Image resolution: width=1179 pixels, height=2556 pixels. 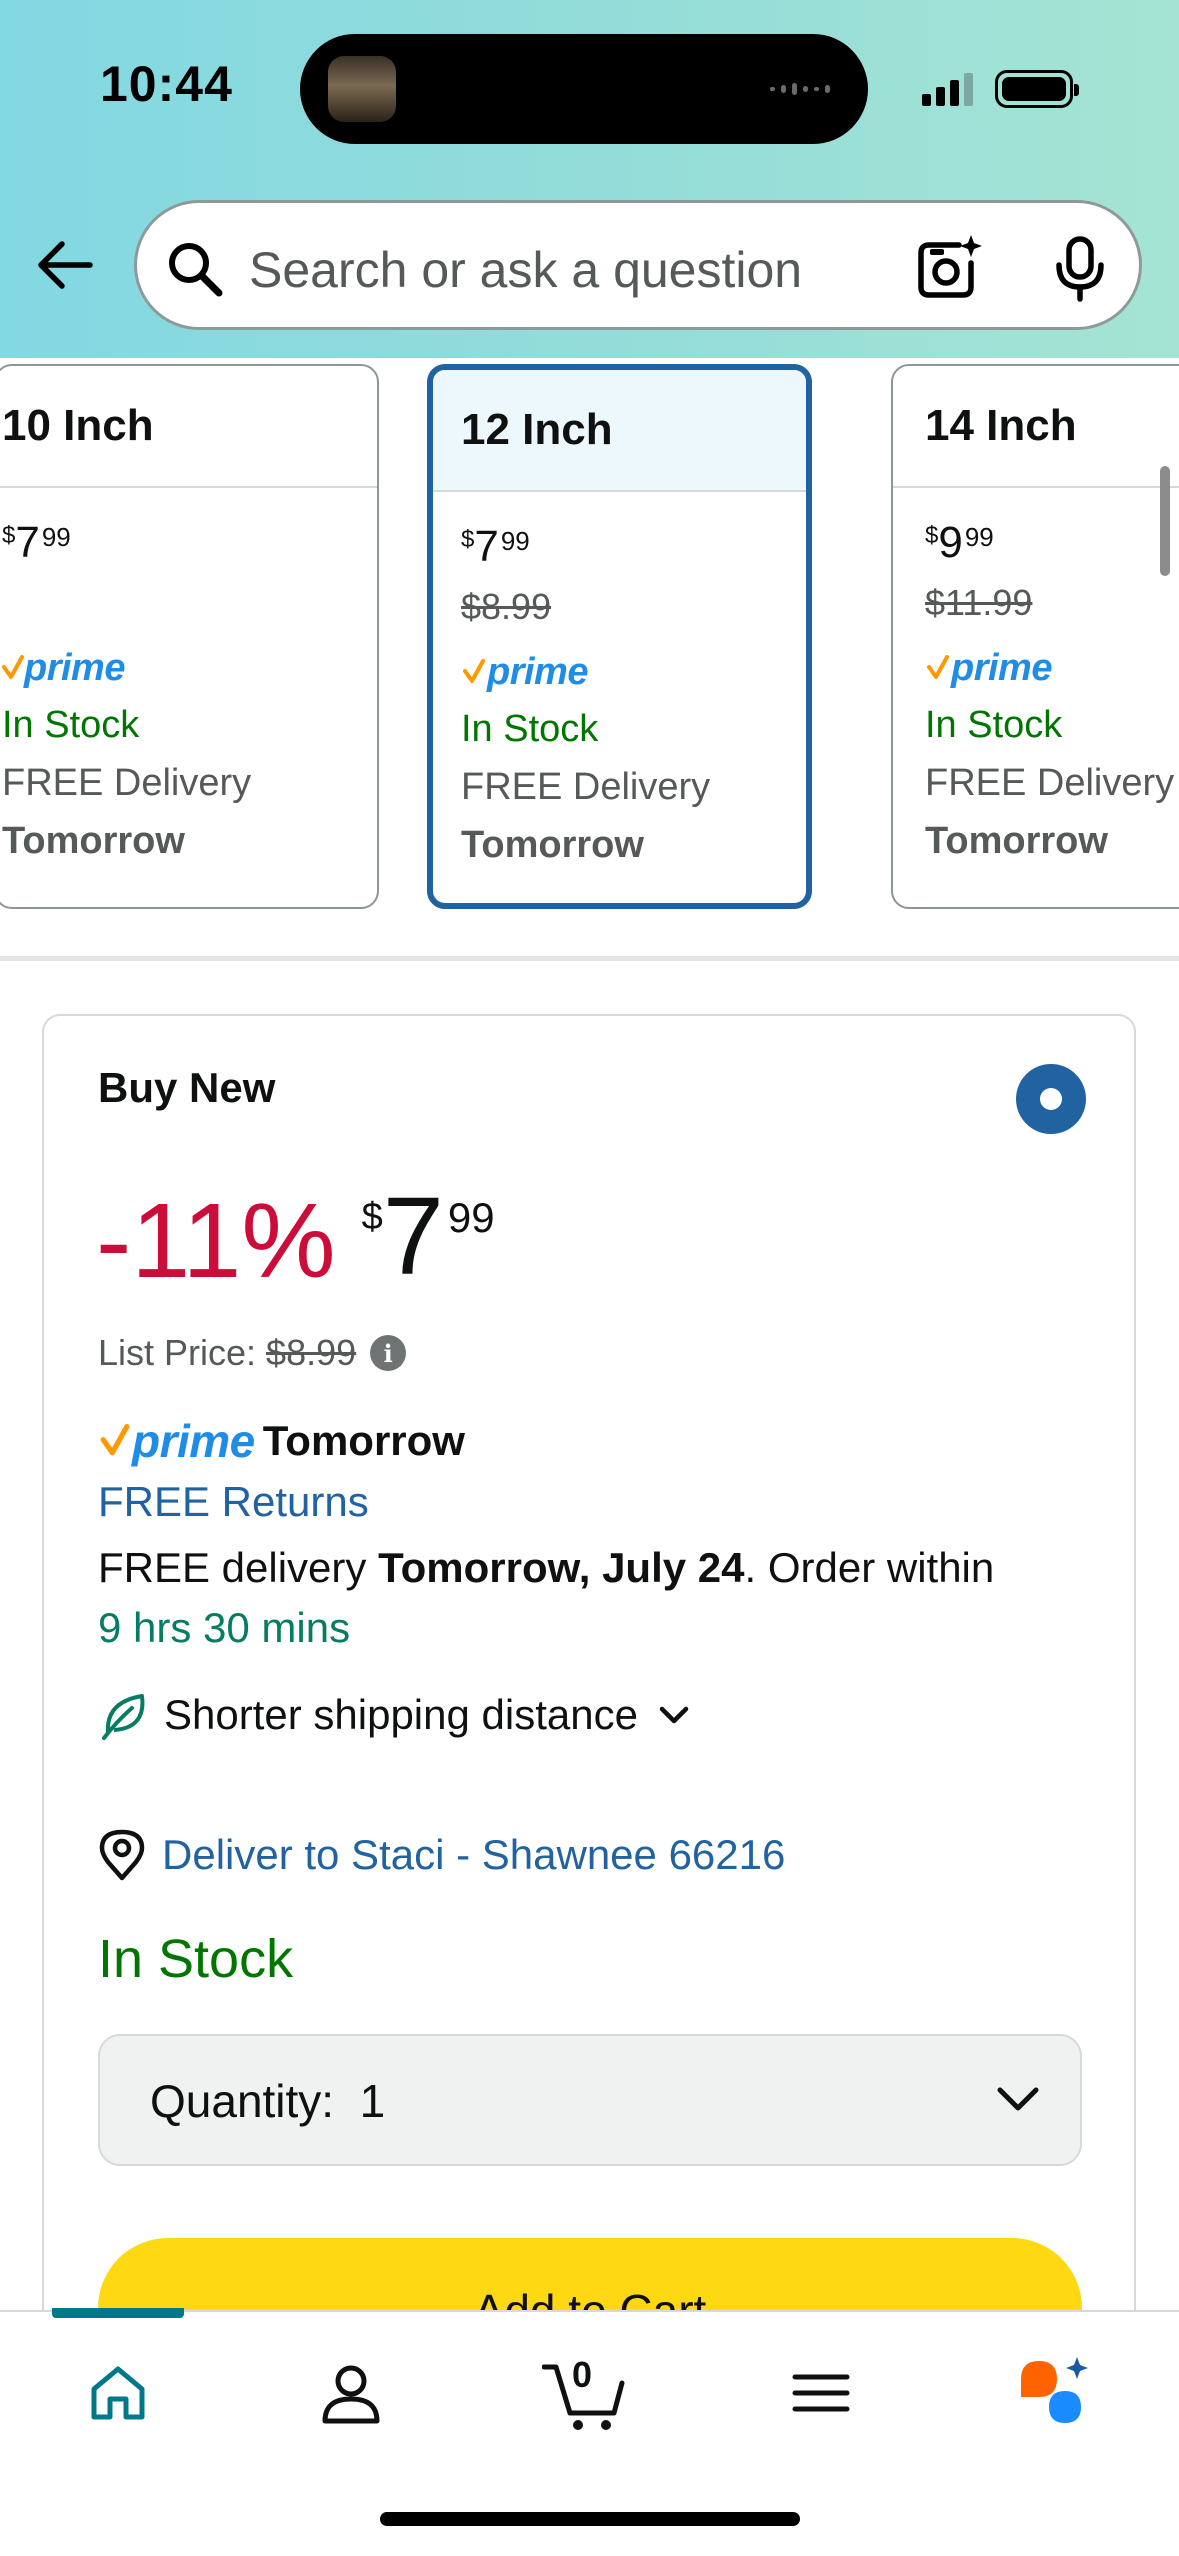 I want to click on tab-account, so click(x=351, y=2393).